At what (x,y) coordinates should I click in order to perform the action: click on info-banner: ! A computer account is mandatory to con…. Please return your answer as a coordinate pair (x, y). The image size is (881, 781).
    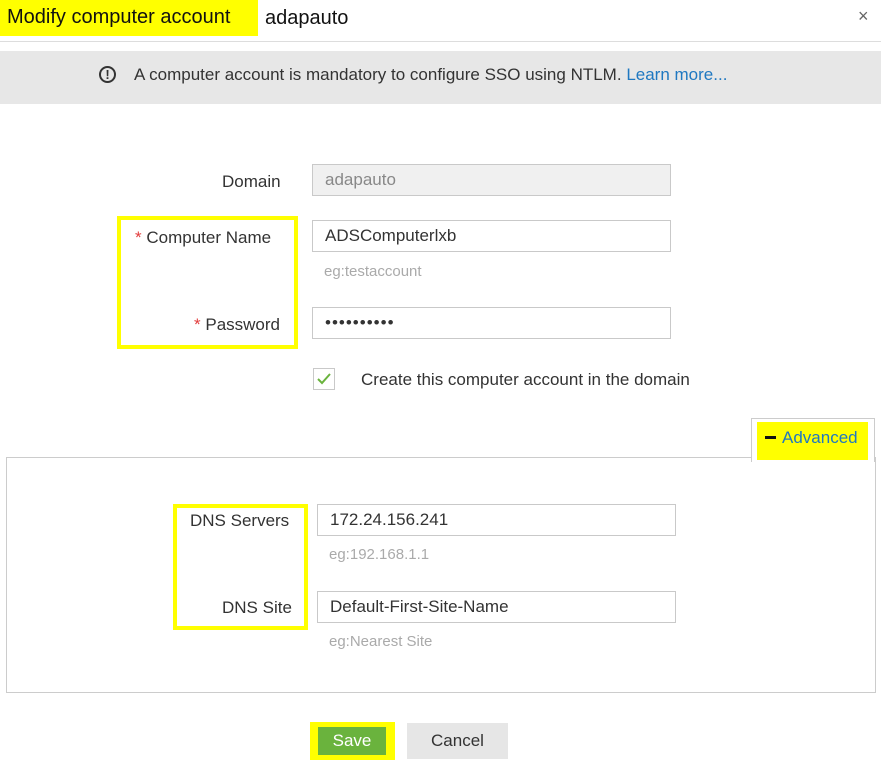
    Looking at the image, I should click on (440, 77).